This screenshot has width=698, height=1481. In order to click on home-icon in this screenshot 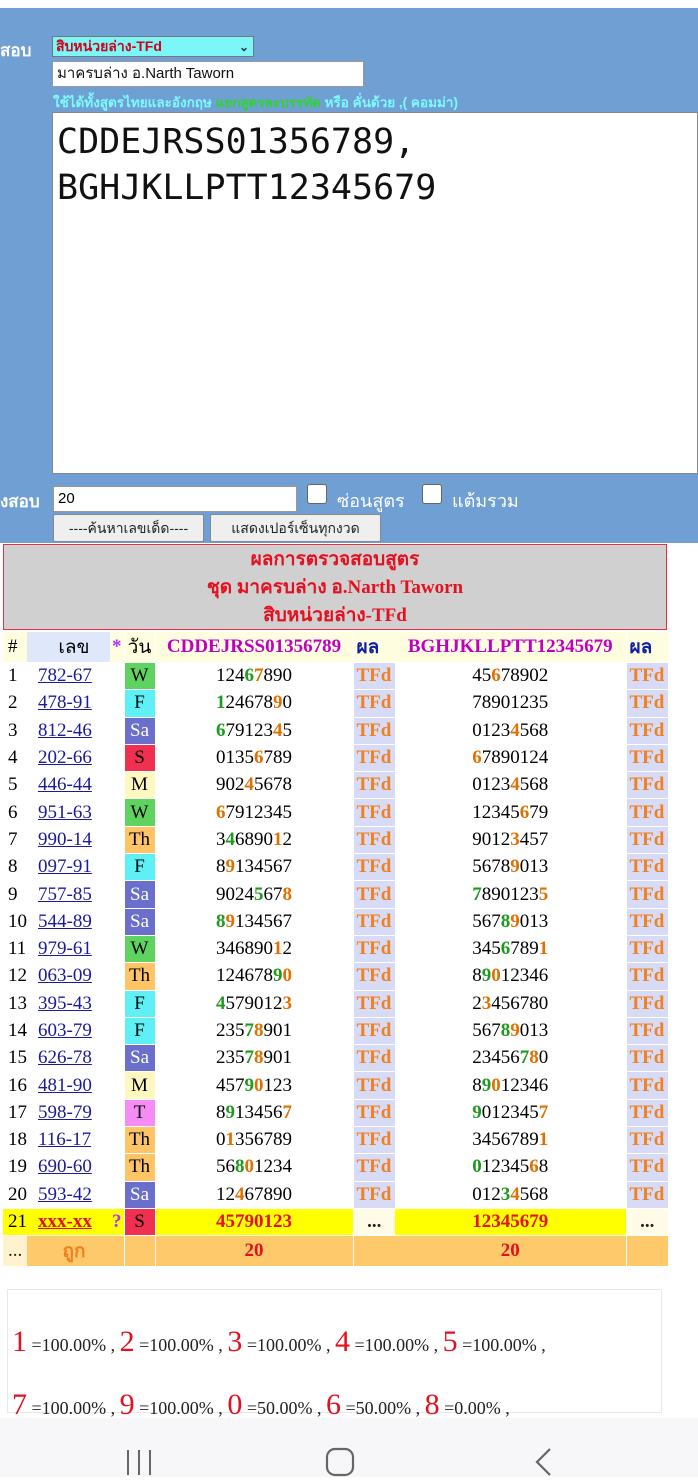, I will do `click(340, 1462)`.